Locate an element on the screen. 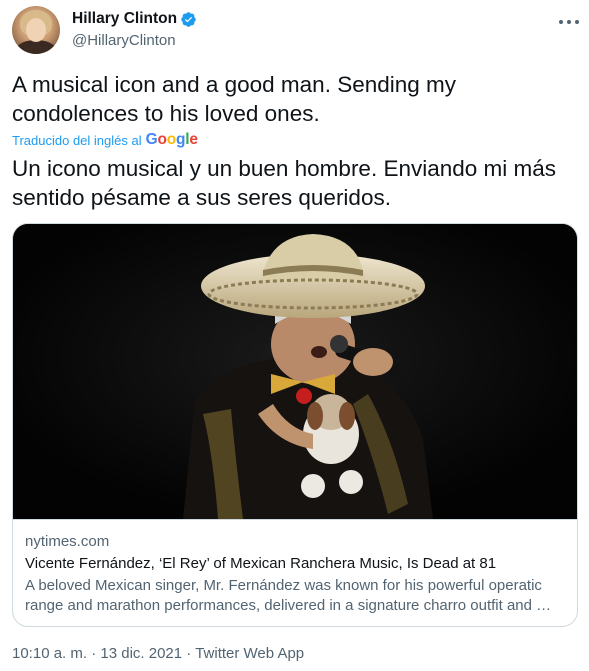 This screenshot has height=671, width=589. tweet-header: Hillary Clinton @HillaryClinton is located at coordinates (297, 32).